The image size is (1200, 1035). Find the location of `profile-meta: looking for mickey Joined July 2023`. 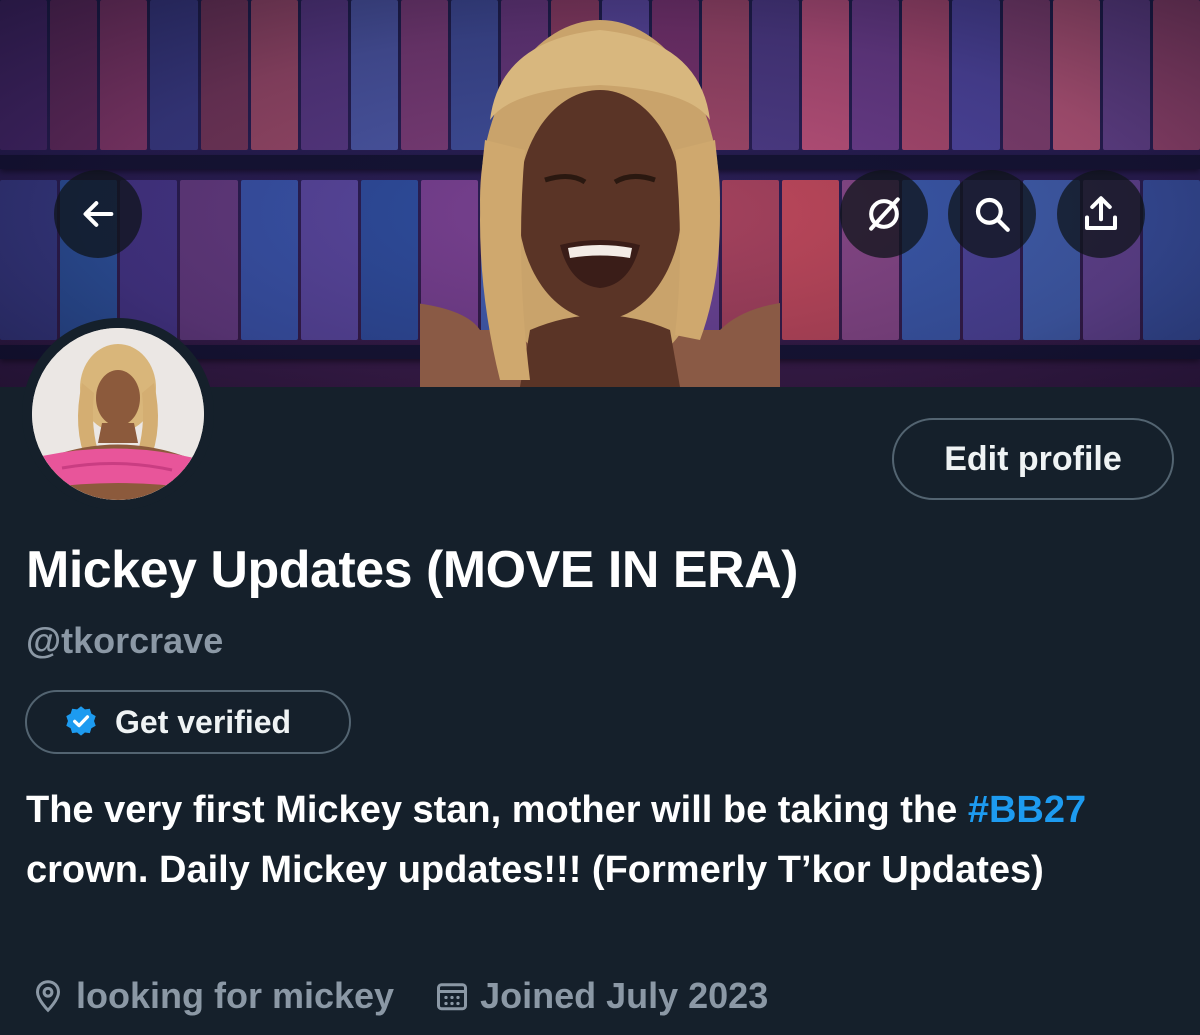

profile-meta: looking for mickey Joined July 2023 is located at coordinates (399, 996).